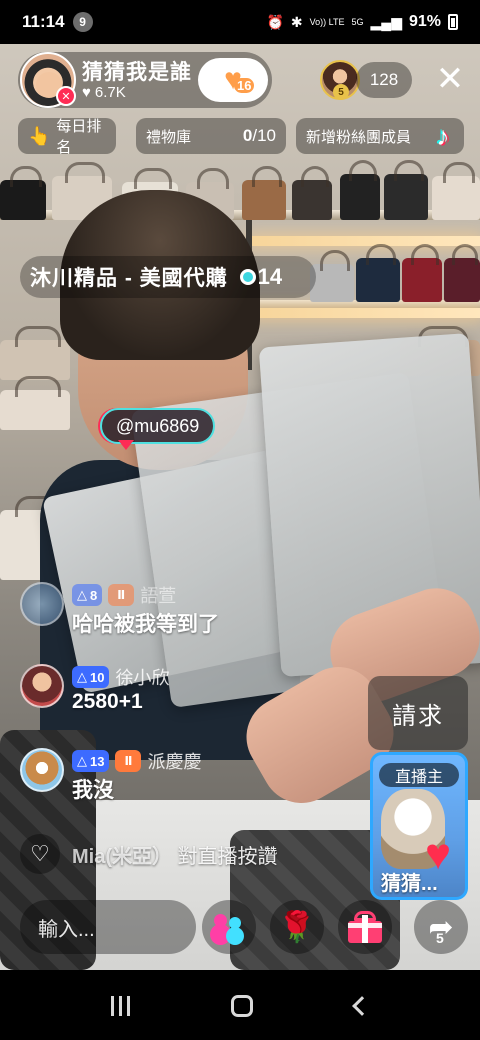  Describe the element at coordinates (87, 595) in the screenshot. I see `level-badge: △ 8` at that location.